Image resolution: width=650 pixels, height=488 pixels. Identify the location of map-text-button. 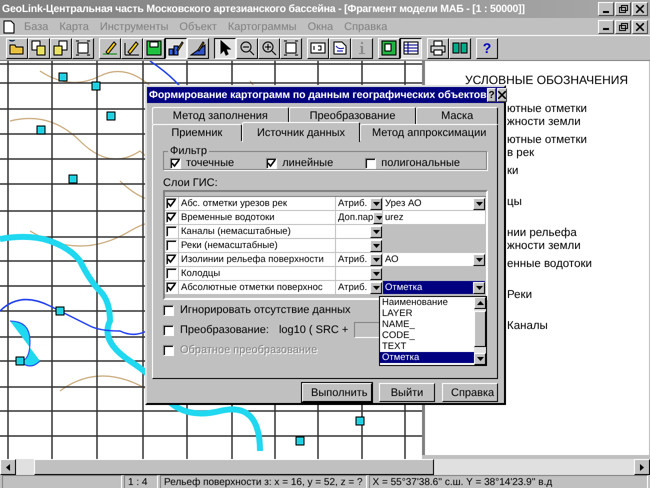
(340, 48).